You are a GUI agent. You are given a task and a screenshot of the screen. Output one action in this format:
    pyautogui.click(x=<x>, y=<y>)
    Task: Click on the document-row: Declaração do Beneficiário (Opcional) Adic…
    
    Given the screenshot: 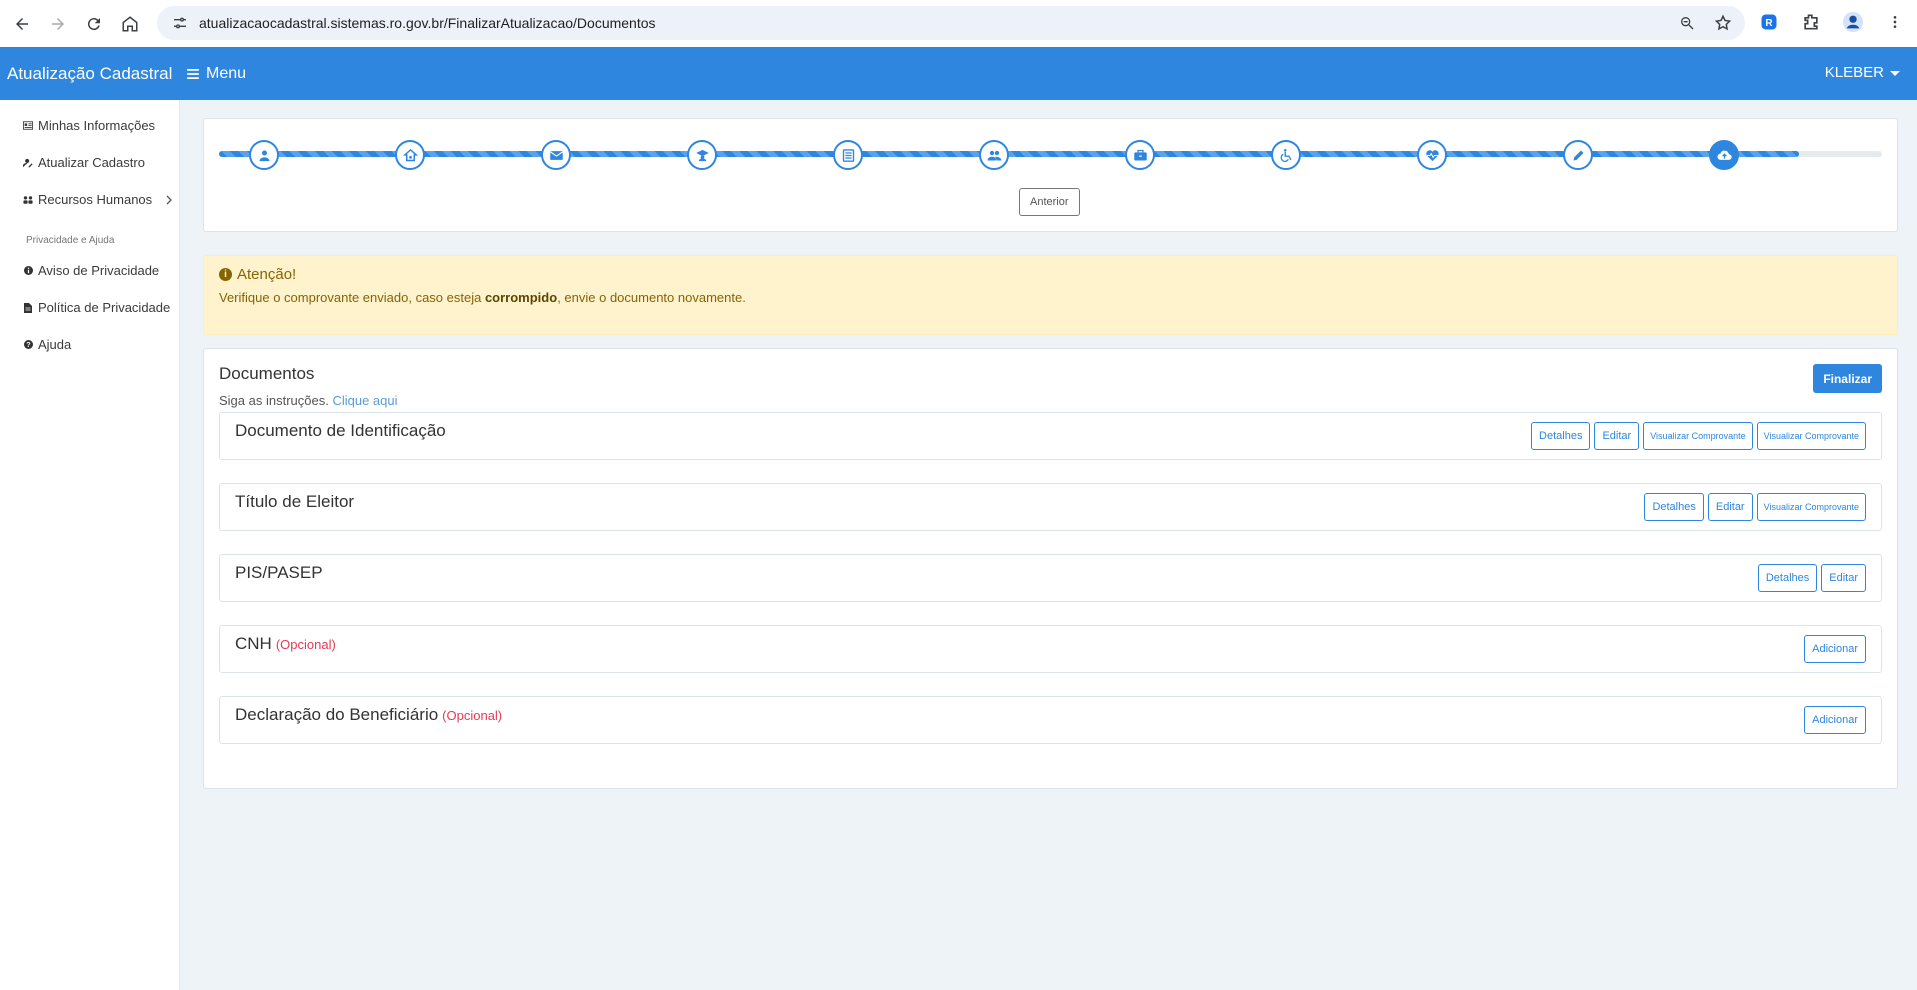 What is the action you would take?
    pyautogui.click(x=1050, y=720)
    